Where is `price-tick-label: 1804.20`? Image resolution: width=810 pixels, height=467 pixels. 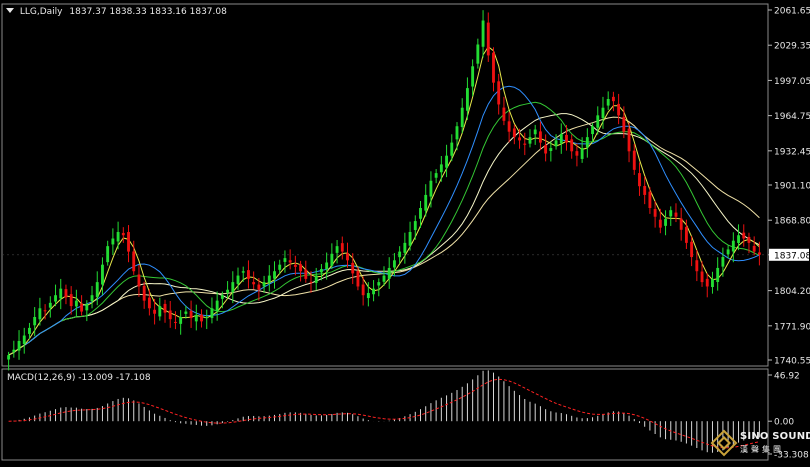
price-tick-label: 1804.20 is located at coordinates (792, 292).